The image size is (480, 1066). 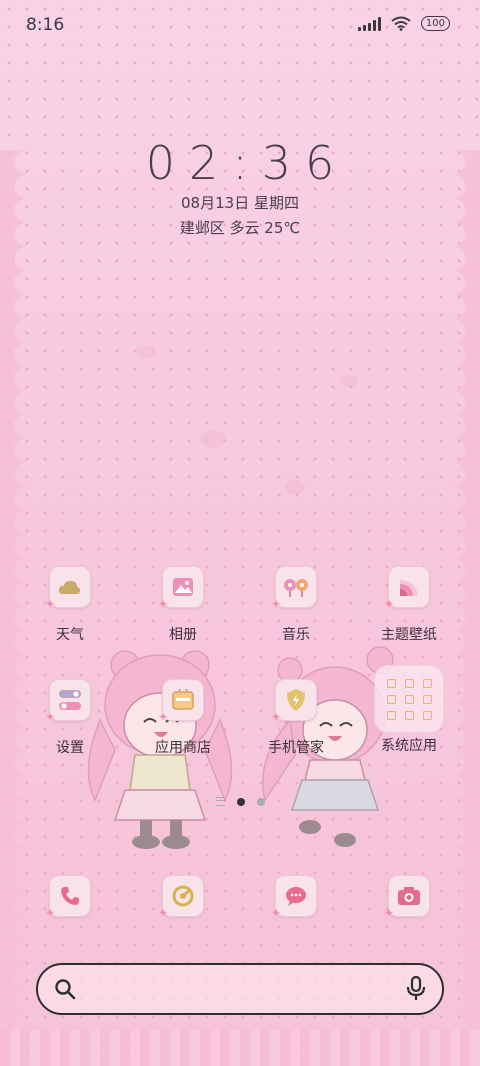 I want to click on search-bar, so click(x=240, y=989).